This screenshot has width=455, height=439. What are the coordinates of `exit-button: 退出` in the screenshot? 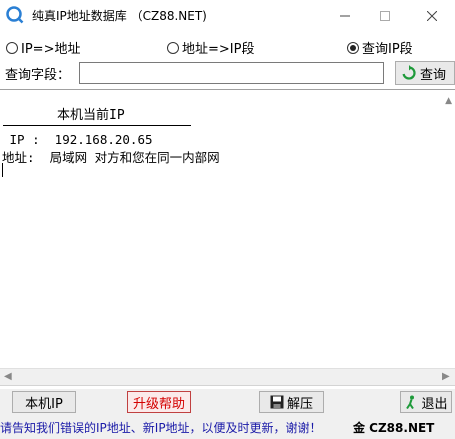 It's located at (426, 402).